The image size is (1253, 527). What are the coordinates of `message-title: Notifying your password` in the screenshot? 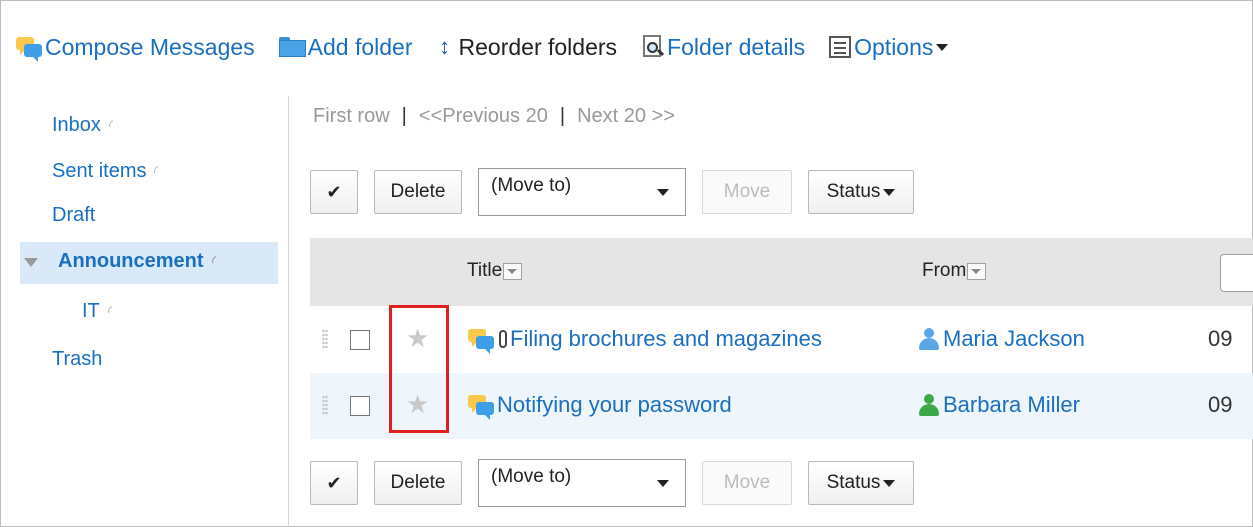 It's located at (614, 404).